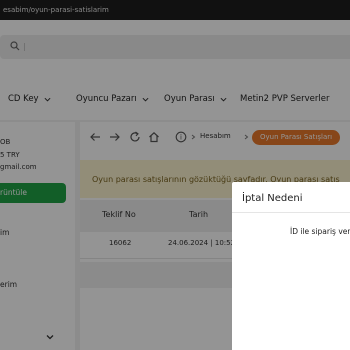  I want to click on modal-divider, so click(291, 212).